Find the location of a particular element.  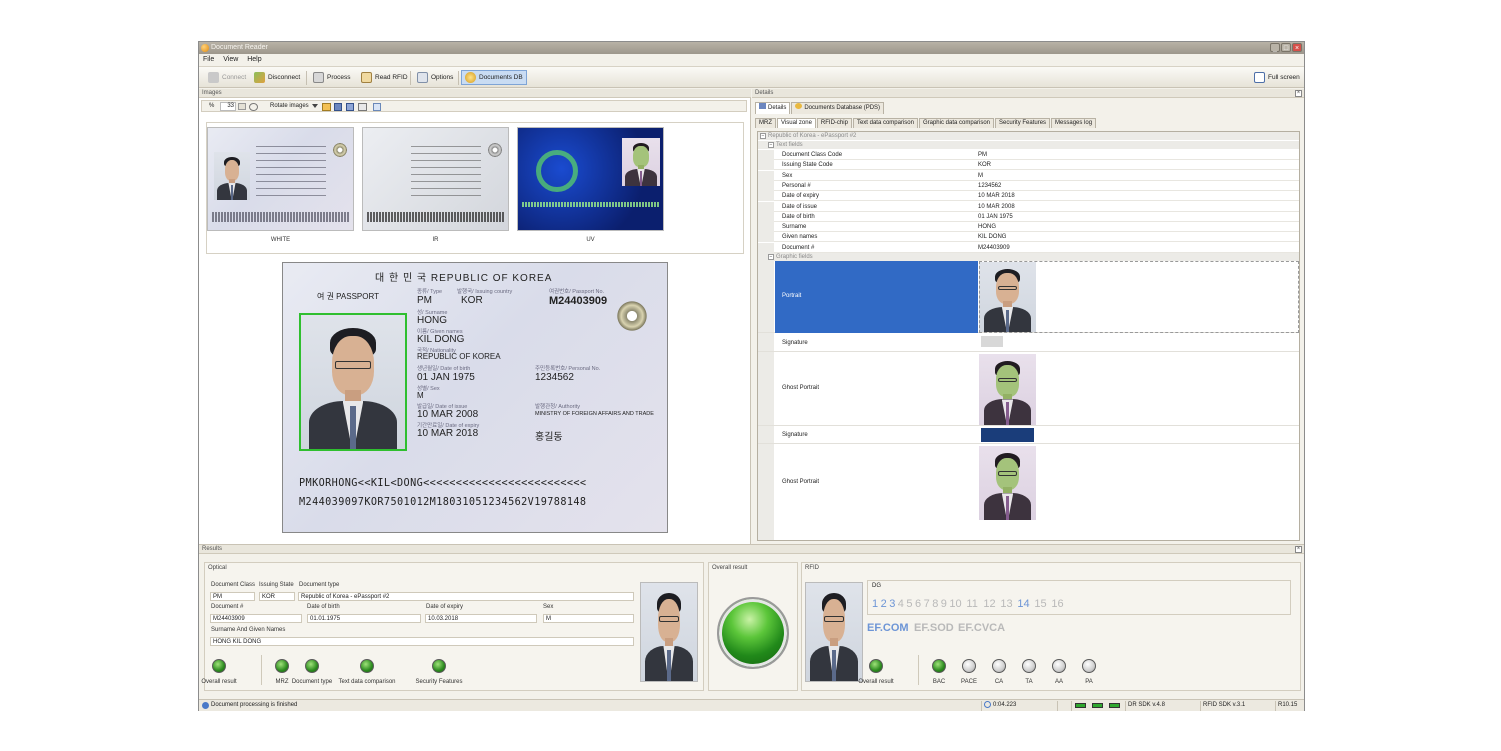

text-field-row: Given names KIL DONG is located at coordinates (1028, 237).